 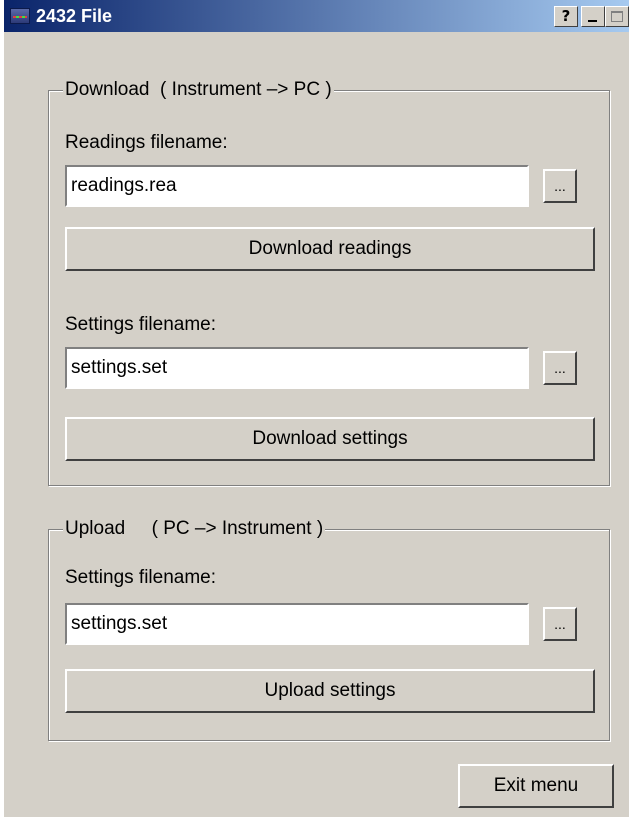 I want to click on download-readings-button: Download readings, so click(x=330, y=249).